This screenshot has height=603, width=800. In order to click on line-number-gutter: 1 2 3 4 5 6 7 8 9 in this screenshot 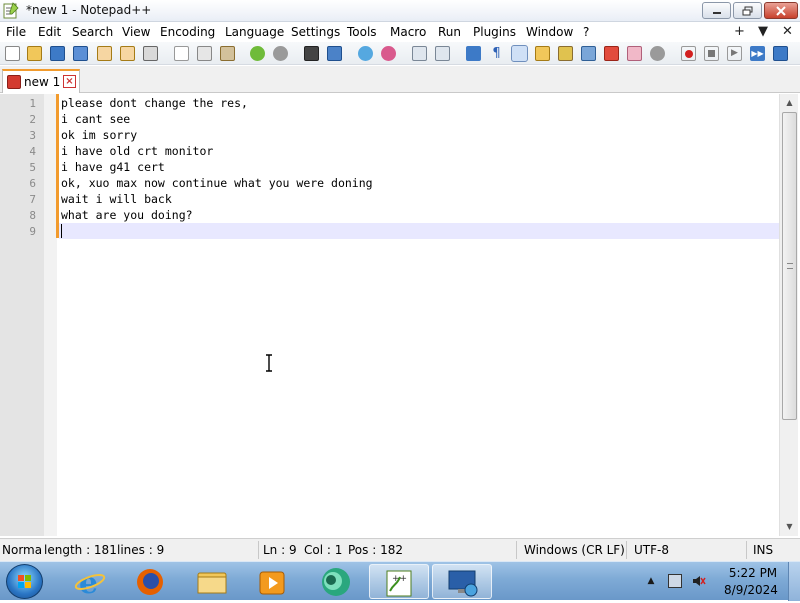, I will do `click(22, 315)`.